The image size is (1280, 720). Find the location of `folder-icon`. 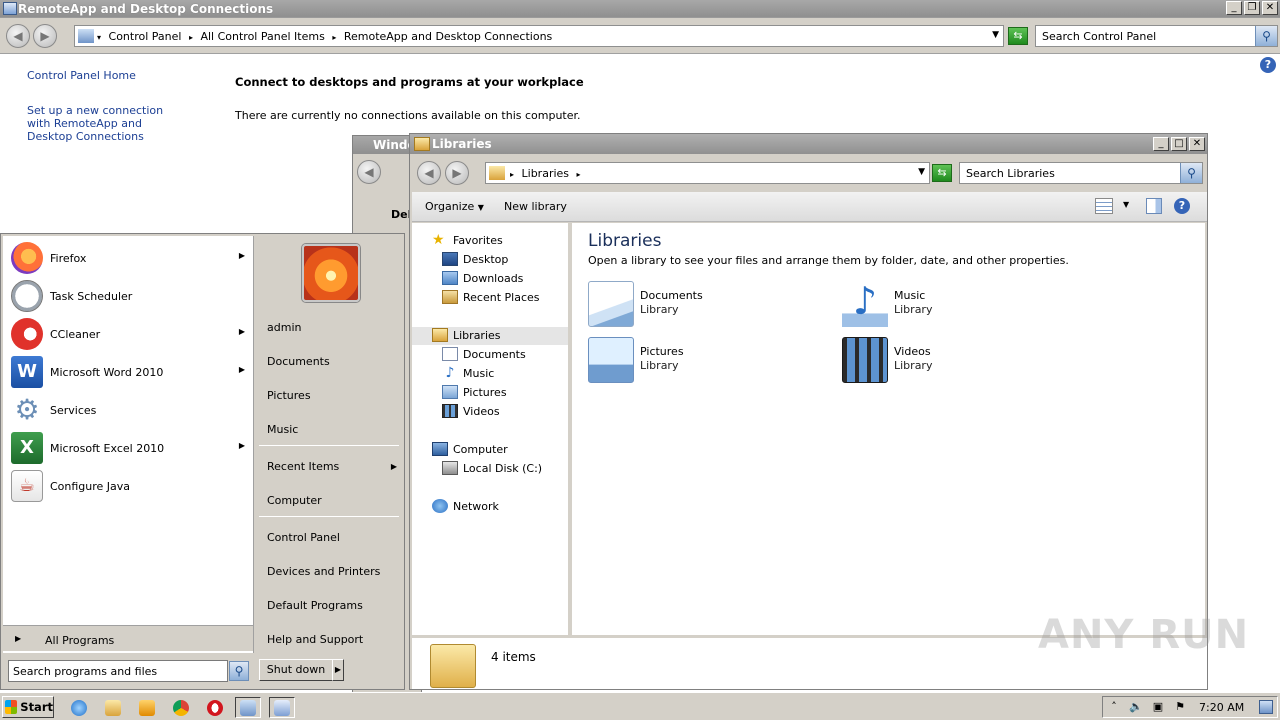

folder-icon is located at coordinates (453, 666).